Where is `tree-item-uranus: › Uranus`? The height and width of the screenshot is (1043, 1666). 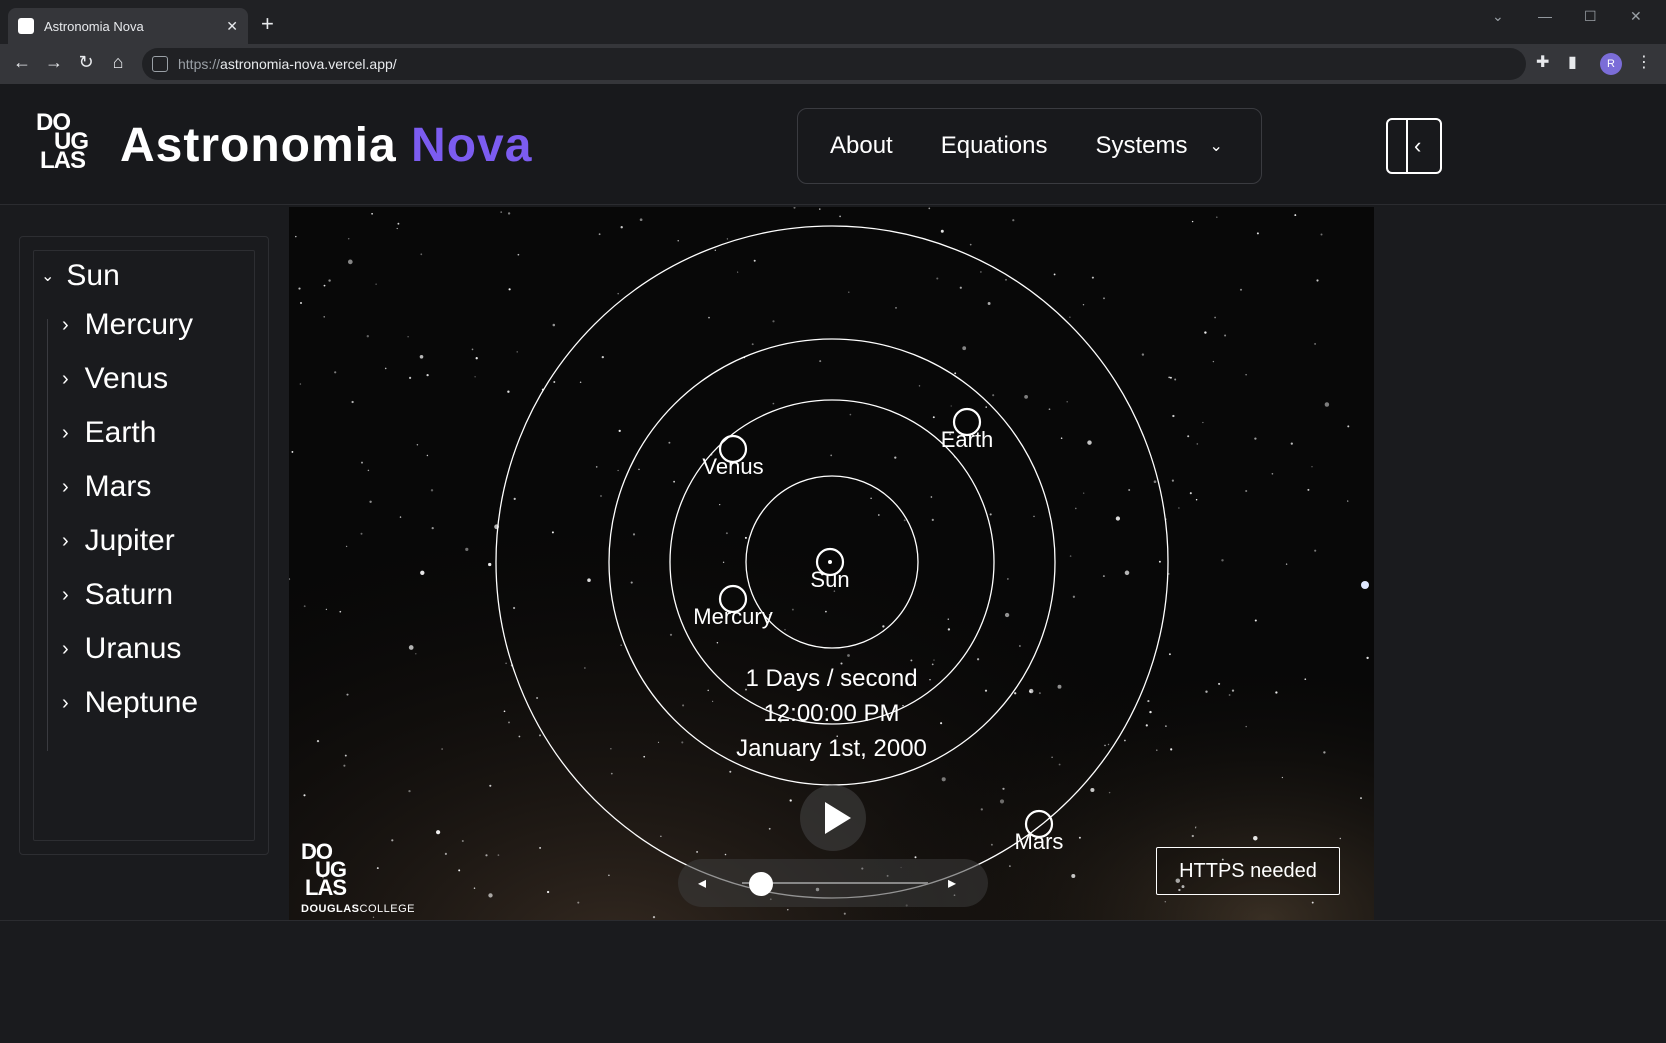 tree-item-uranus: › Uranus is located at coordinates (121, 649).